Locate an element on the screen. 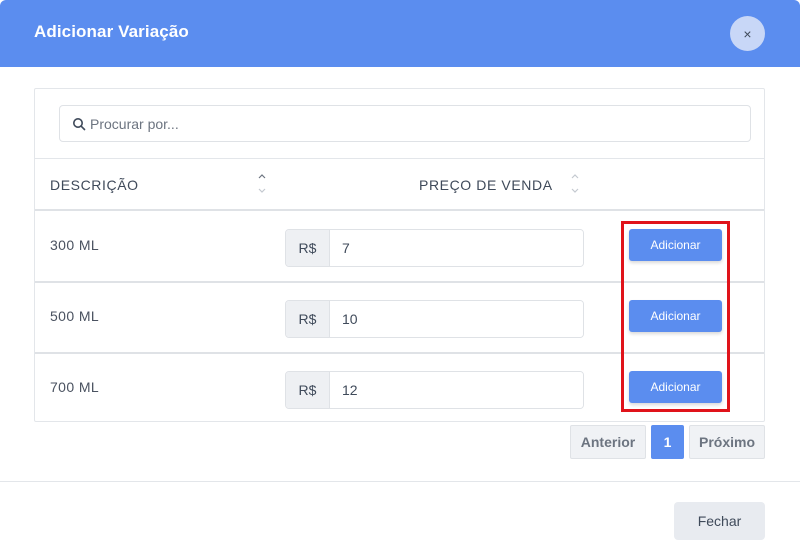 The height and width of the screenshot is (559, 800). row-description: 500 ML is located at coordinates (75, 316).